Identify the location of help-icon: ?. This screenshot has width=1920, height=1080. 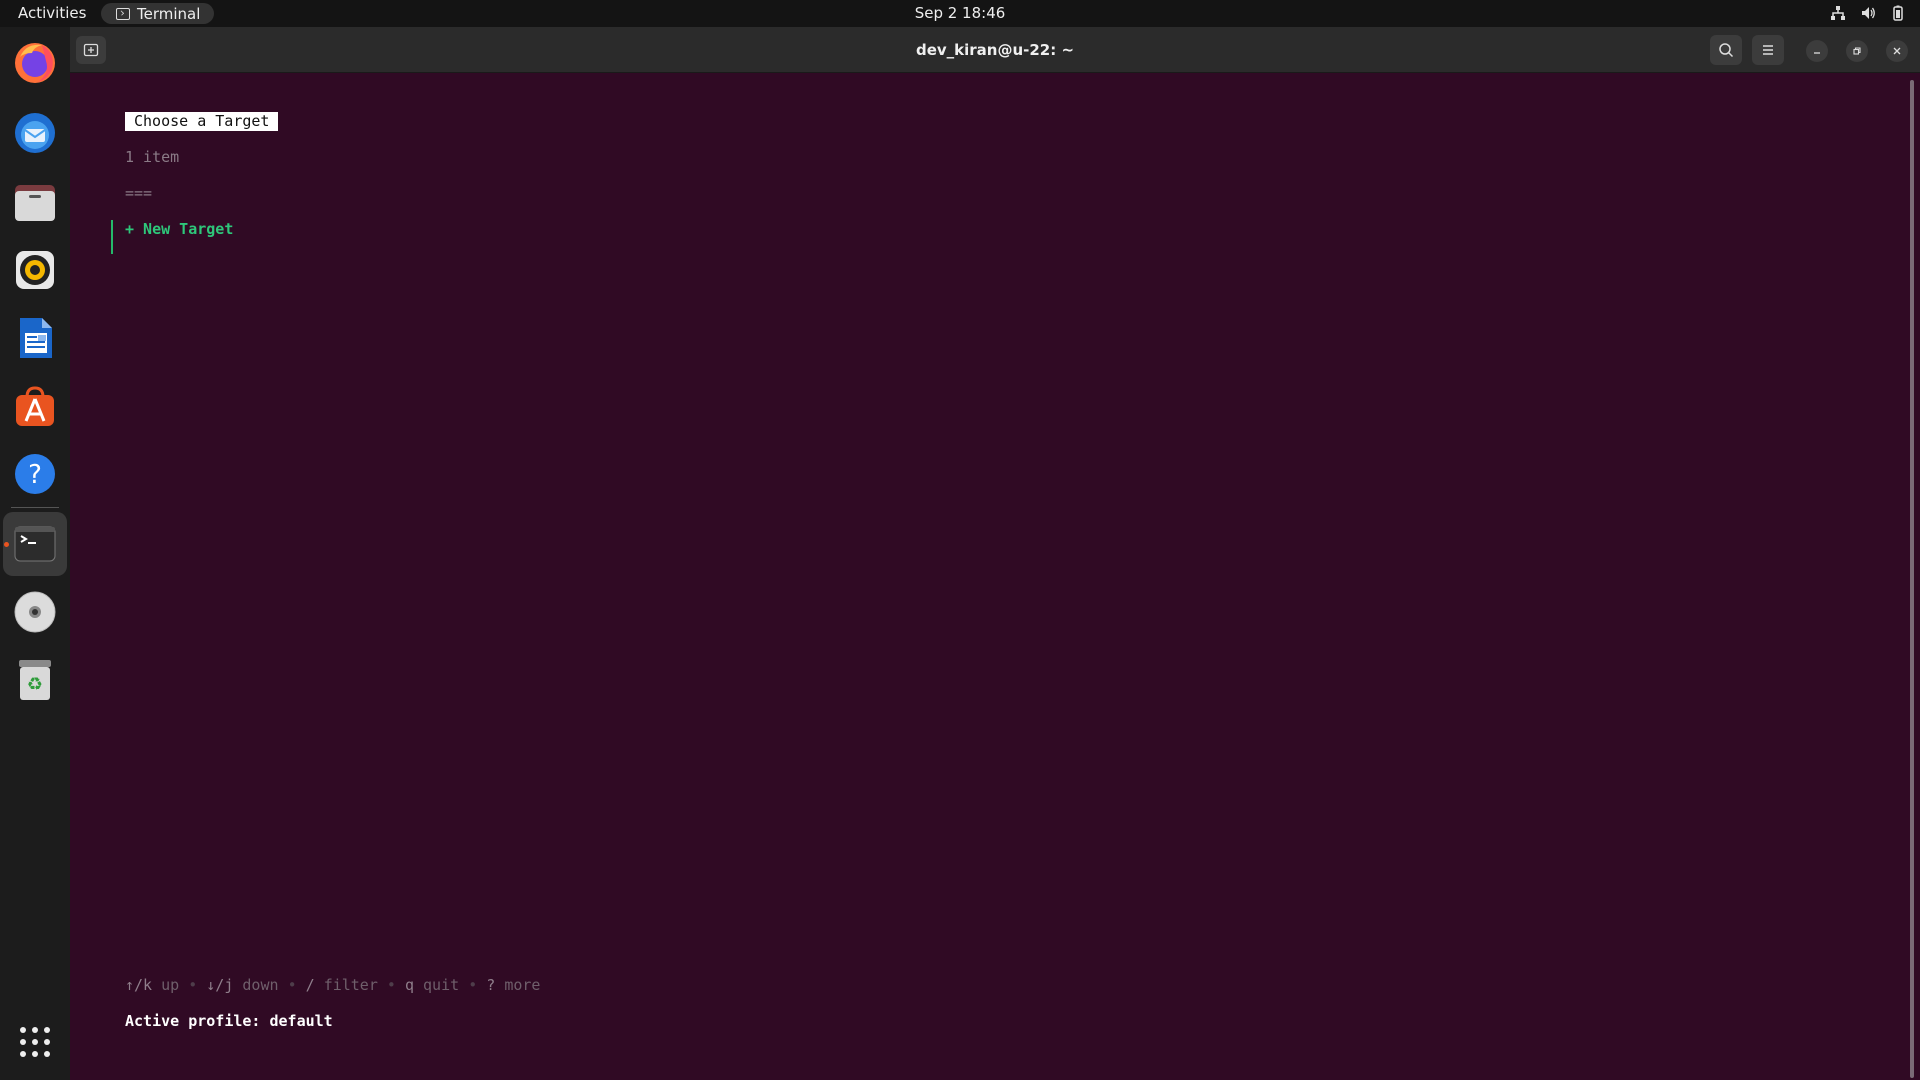
(35, 474).